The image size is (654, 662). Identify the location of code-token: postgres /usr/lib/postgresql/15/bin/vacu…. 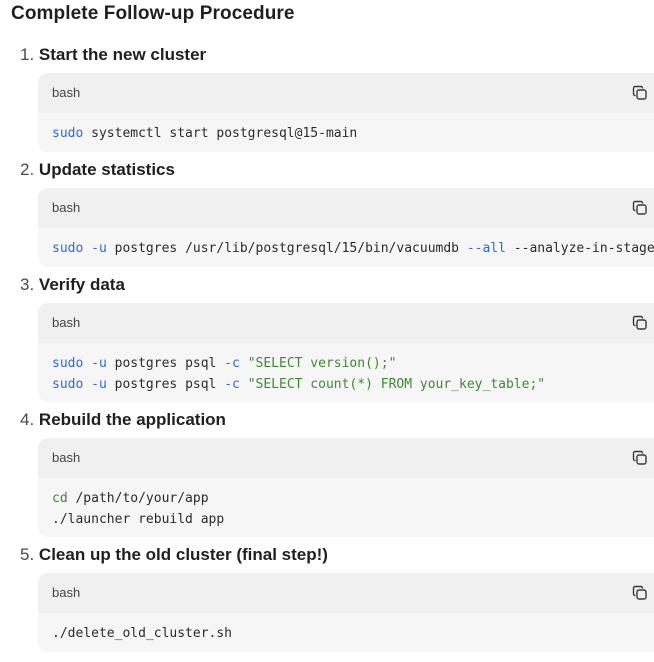
(286, 248).